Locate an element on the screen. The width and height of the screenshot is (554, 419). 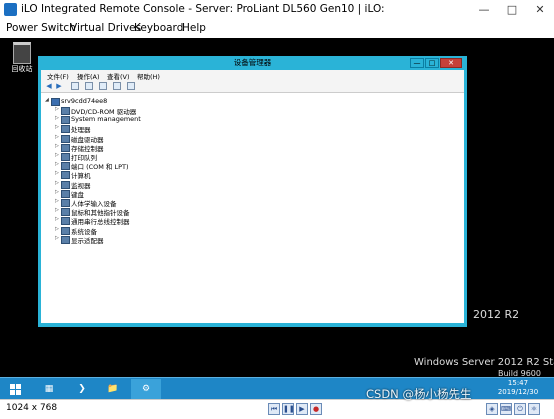
screen-resolution: 1024 x 768 is located at coordinates (32, 408).